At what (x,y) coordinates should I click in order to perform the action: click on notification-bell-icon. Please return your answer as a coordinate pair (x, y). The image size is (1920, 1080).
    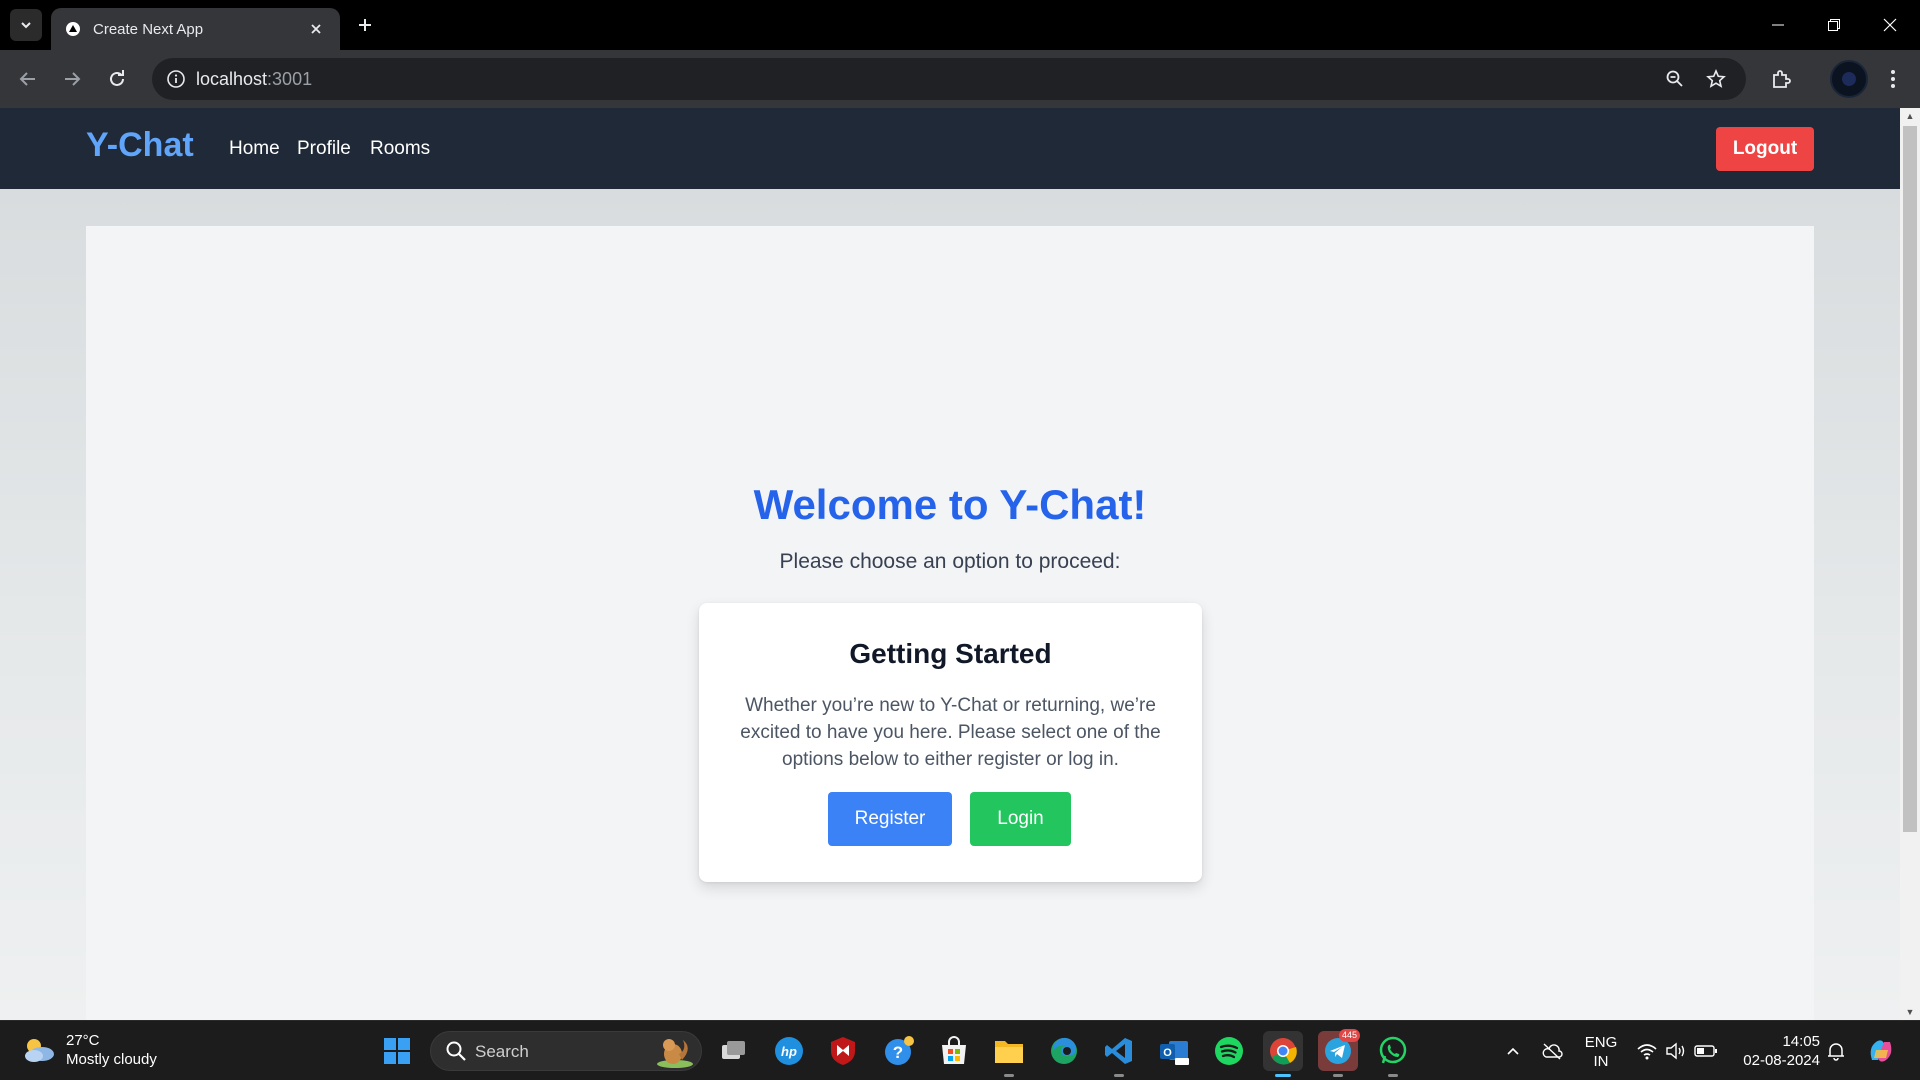
    Looking at the image, I should click on (1836, 1051).